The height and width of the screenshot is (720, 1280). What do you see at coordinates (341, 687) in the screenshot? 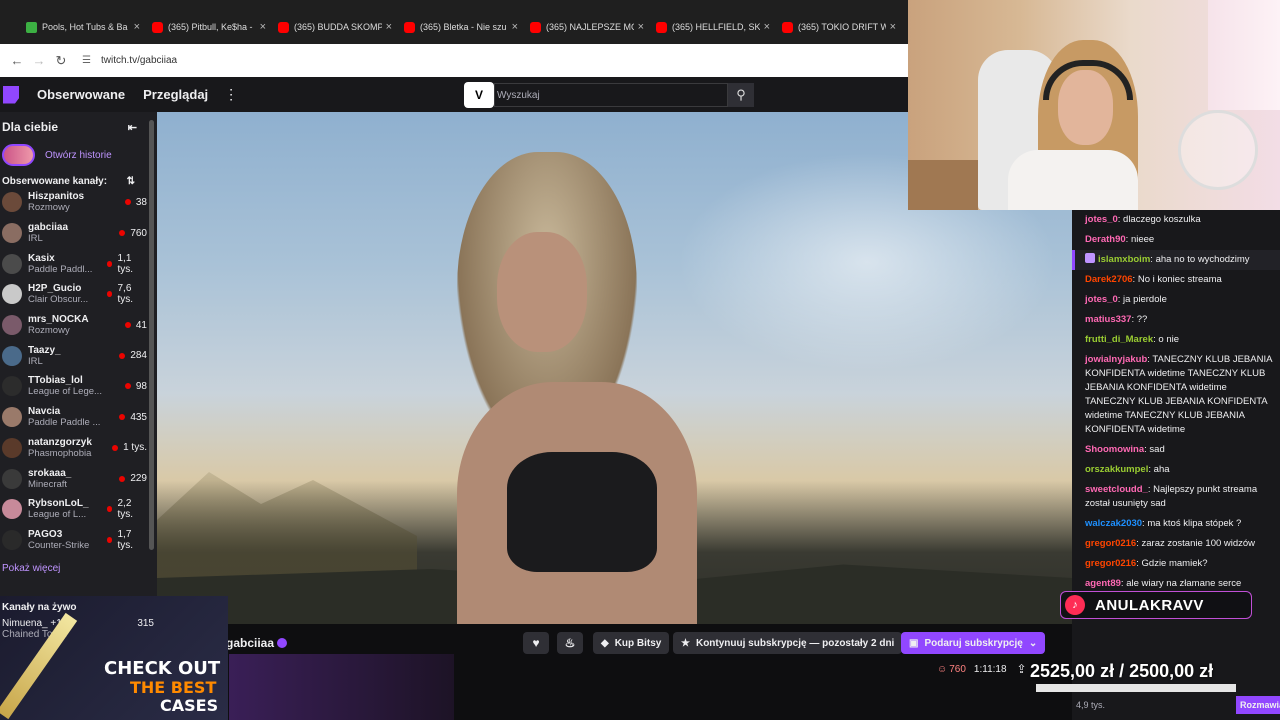
I see `stream-banner` at bounding box center [341, 687].